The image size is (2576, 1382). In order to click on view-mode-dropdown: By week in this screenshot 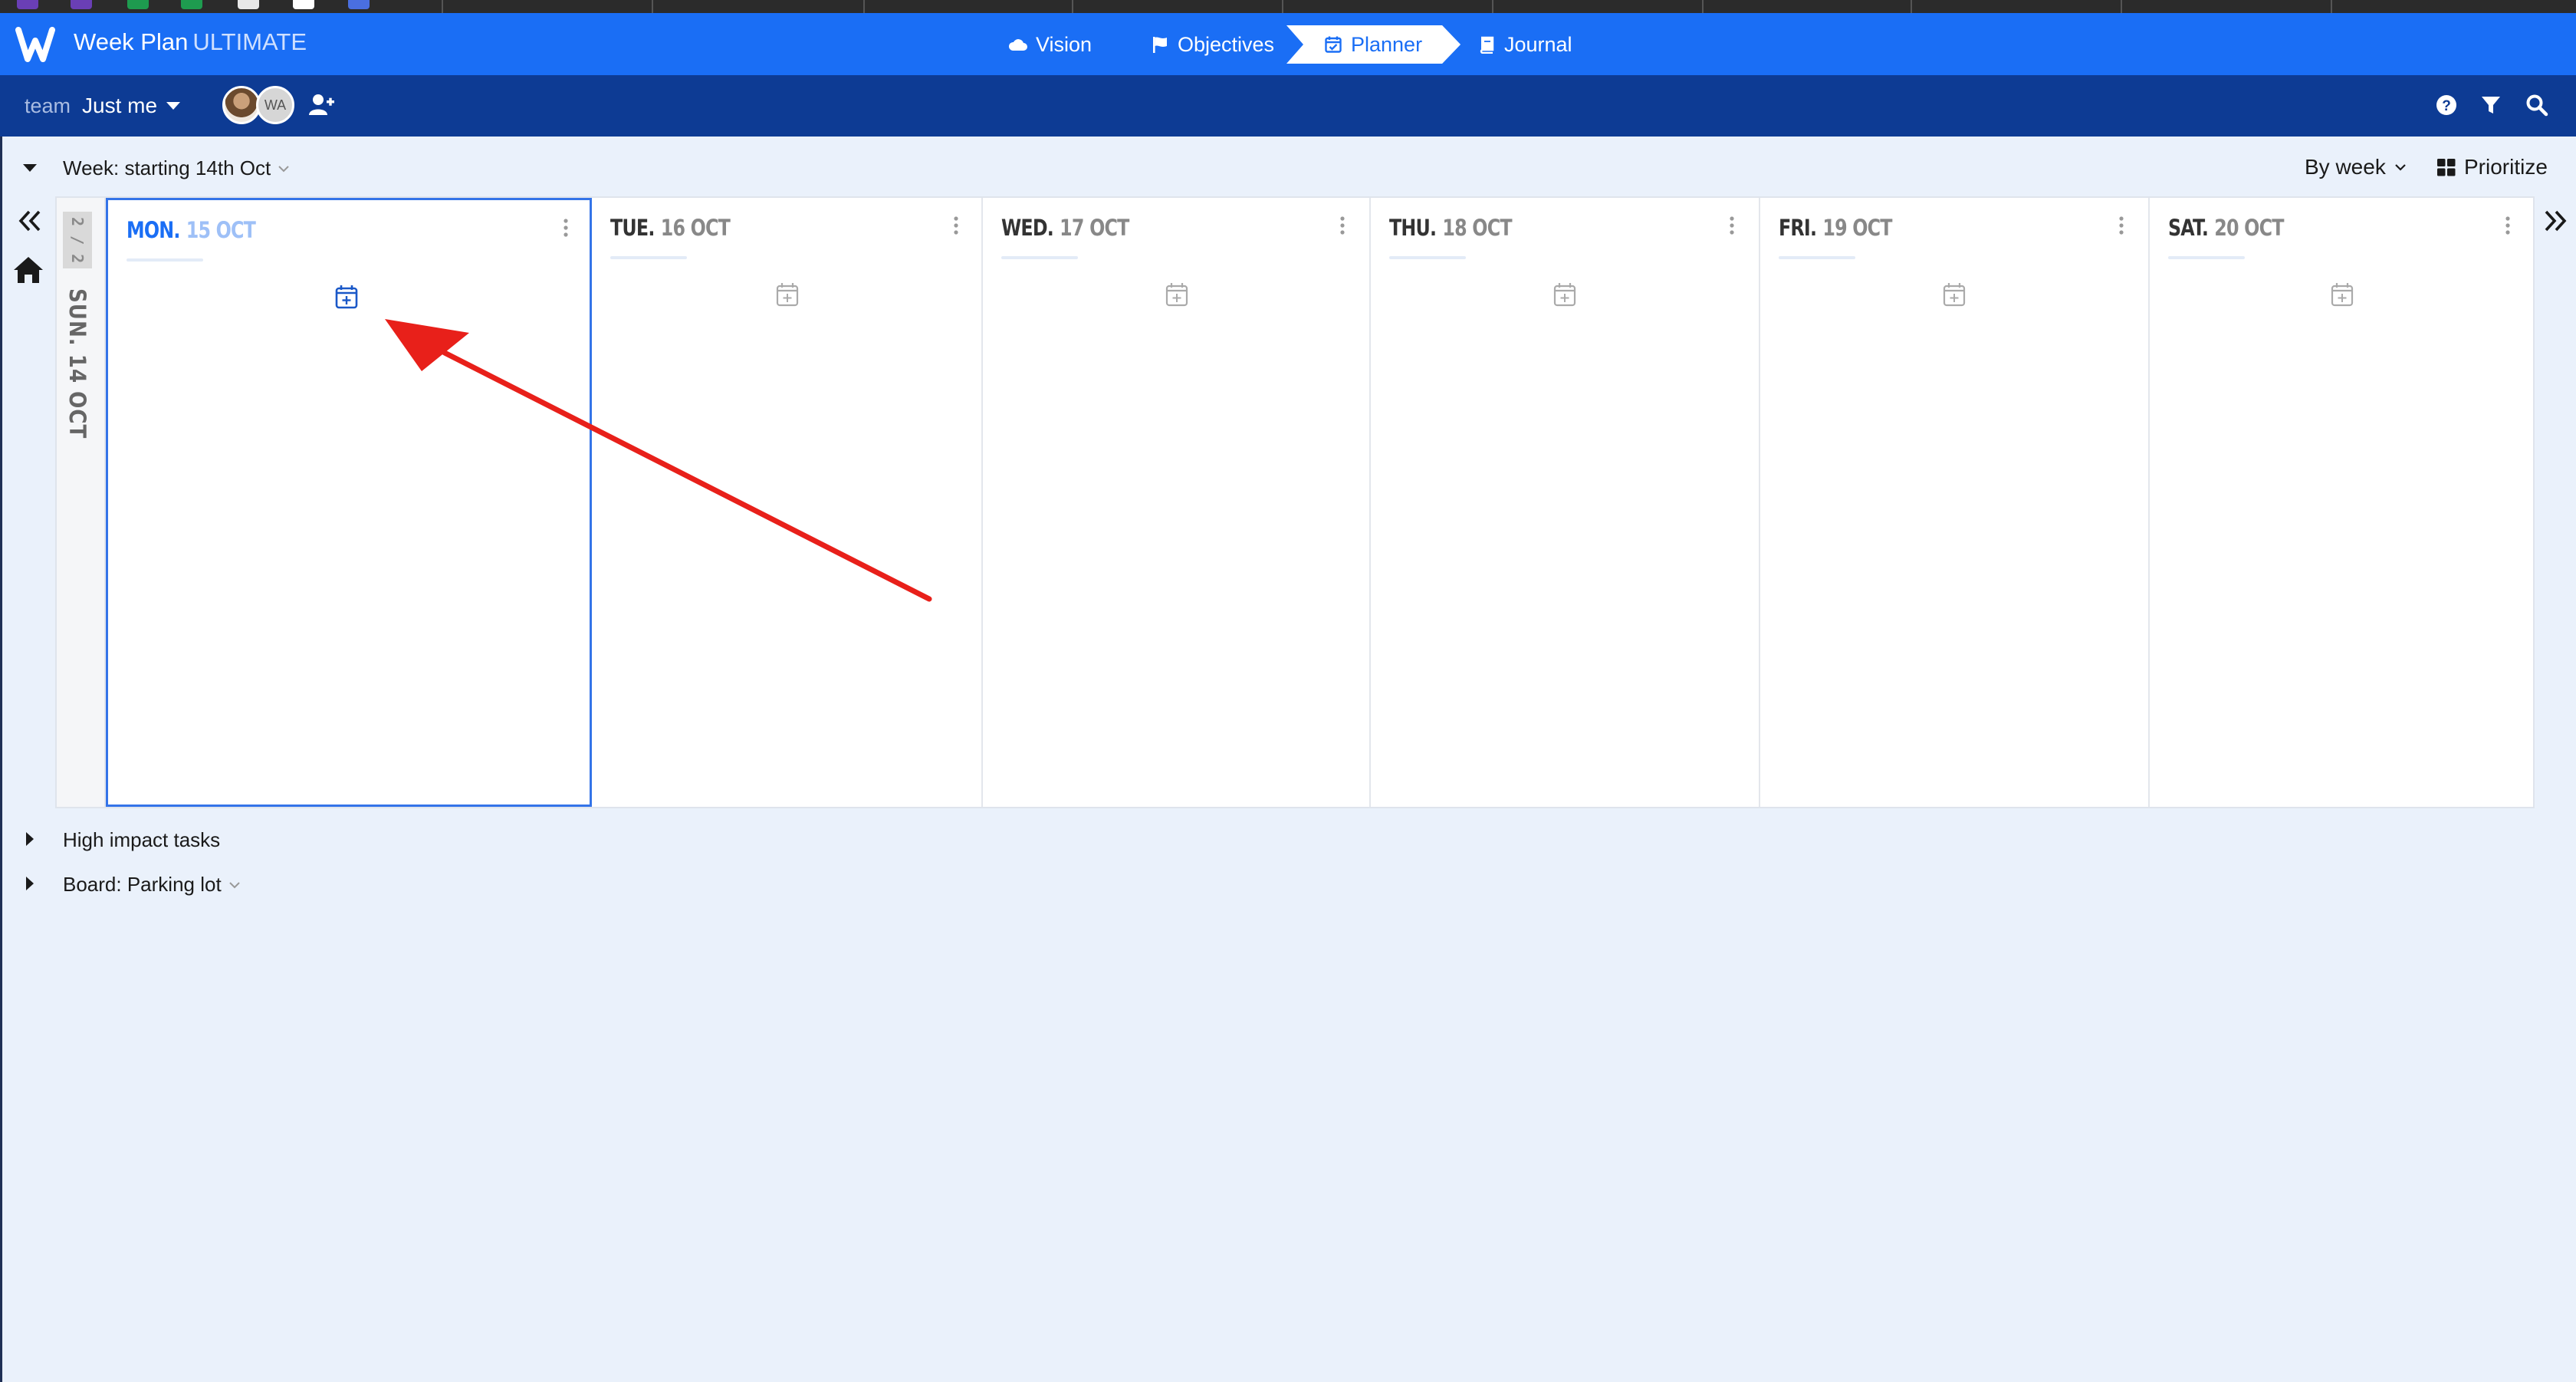, I will do `click(2356, 167)`.